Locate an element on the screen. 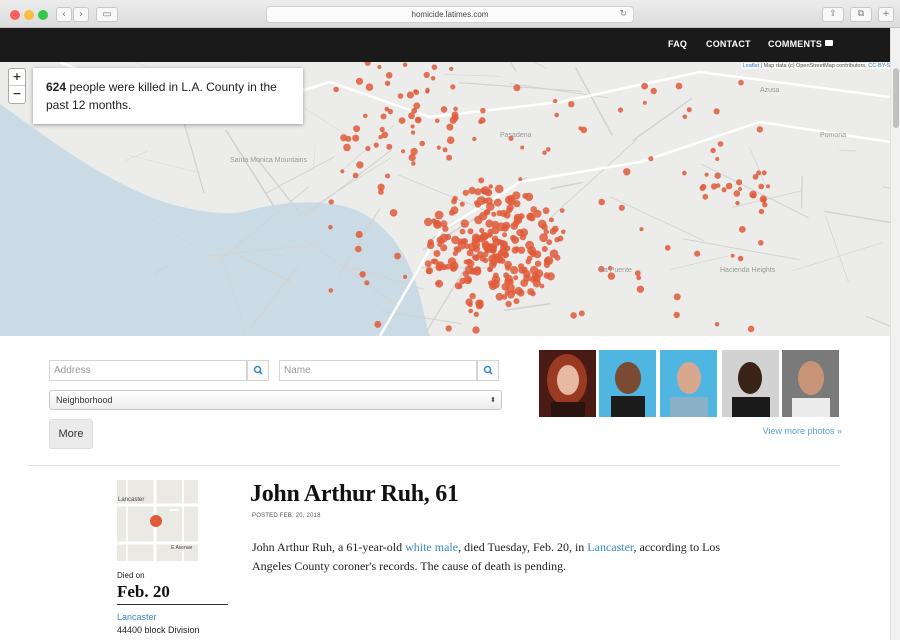  neighborhood-select: Neighborhood ⬍ is located at coordinates (275, 400).